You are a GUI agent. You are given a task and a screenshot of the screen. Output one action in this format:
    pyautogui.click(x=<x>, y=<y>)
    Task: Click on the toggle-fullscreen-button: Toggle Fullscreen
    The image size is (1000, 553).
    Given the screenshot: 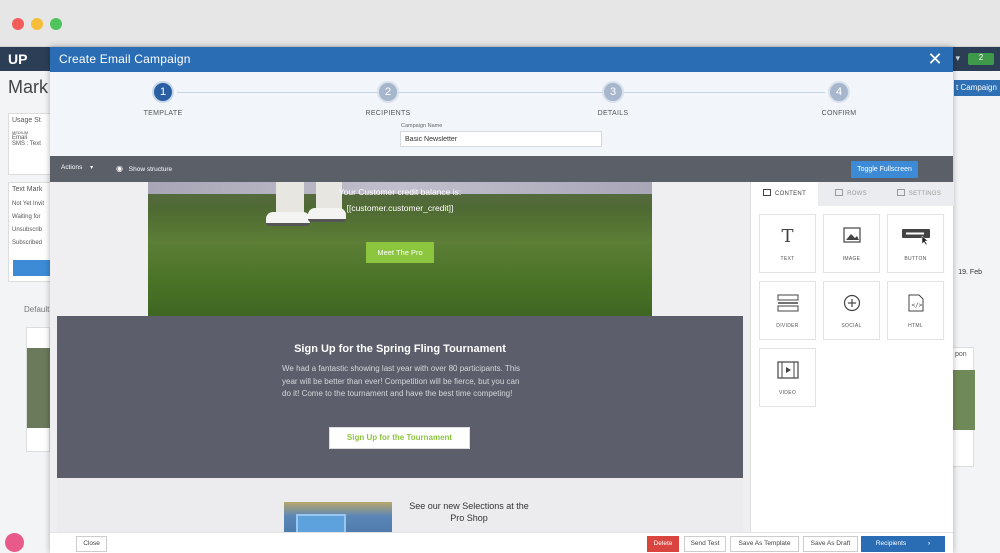 What is the action you would take?
    pyautogui.click(x=884, y=169)
    